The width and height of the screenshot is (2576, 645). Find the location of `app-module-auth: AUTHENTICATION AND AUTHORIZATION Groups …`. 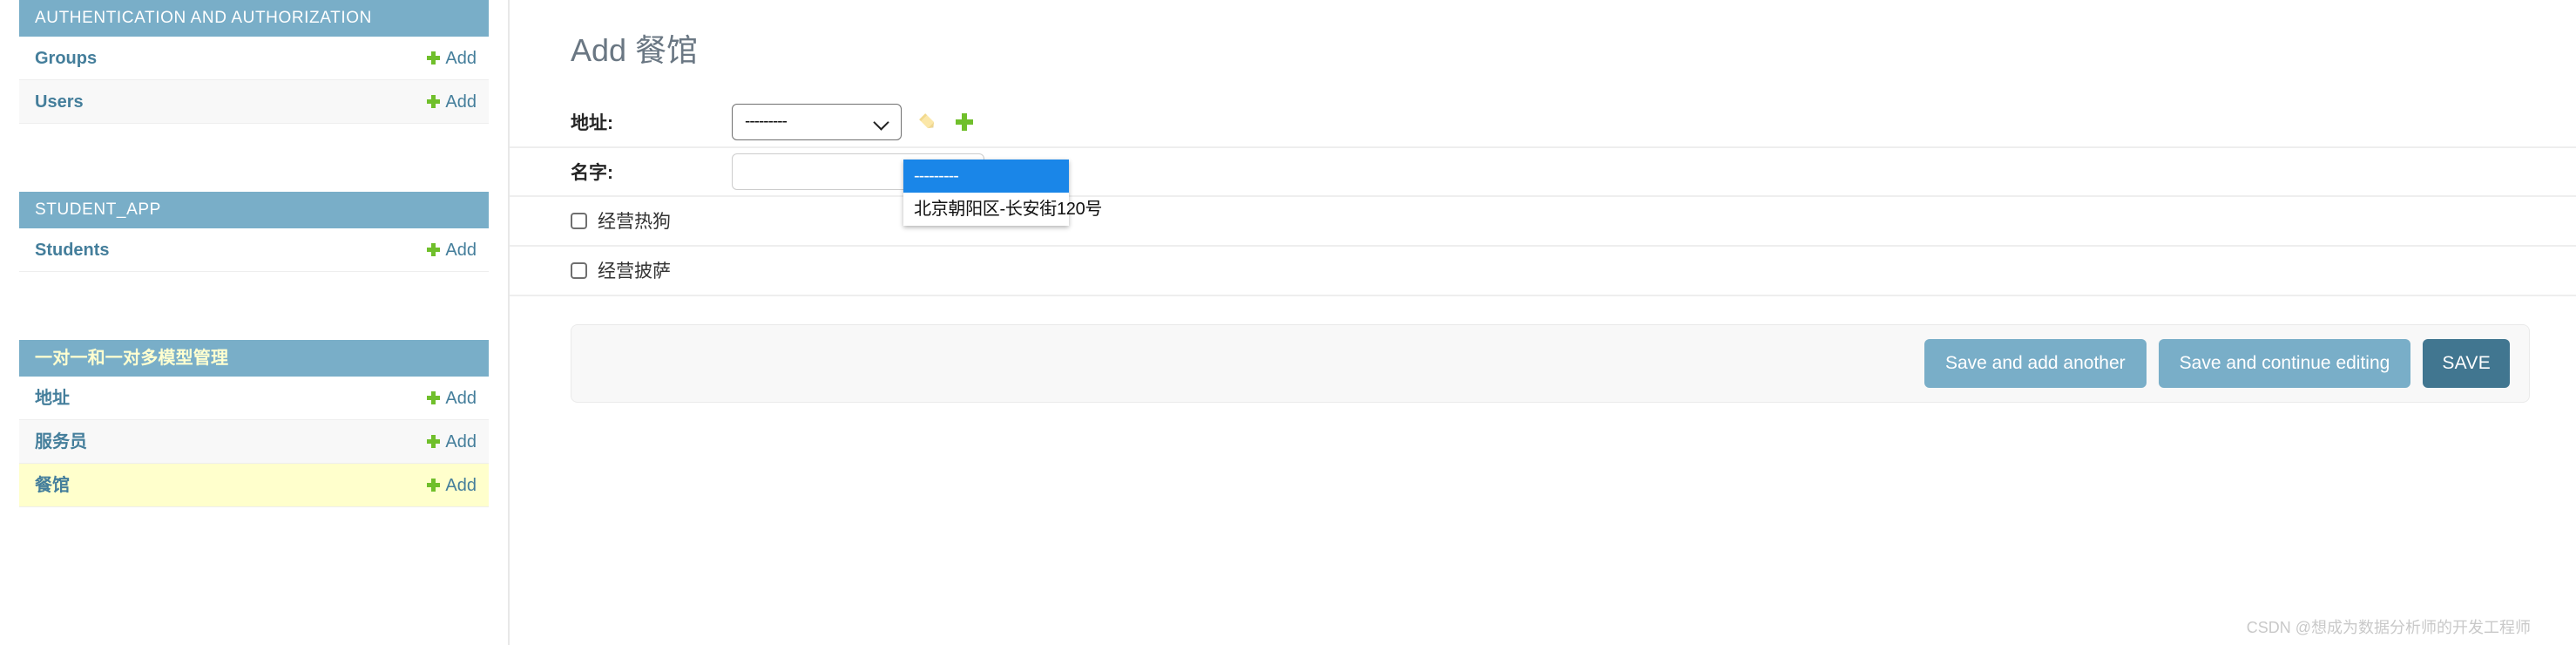

app-module-auth: AUTHENTICATION AND AUTHORIZATION Groups … is located at coordinates (254, 81).